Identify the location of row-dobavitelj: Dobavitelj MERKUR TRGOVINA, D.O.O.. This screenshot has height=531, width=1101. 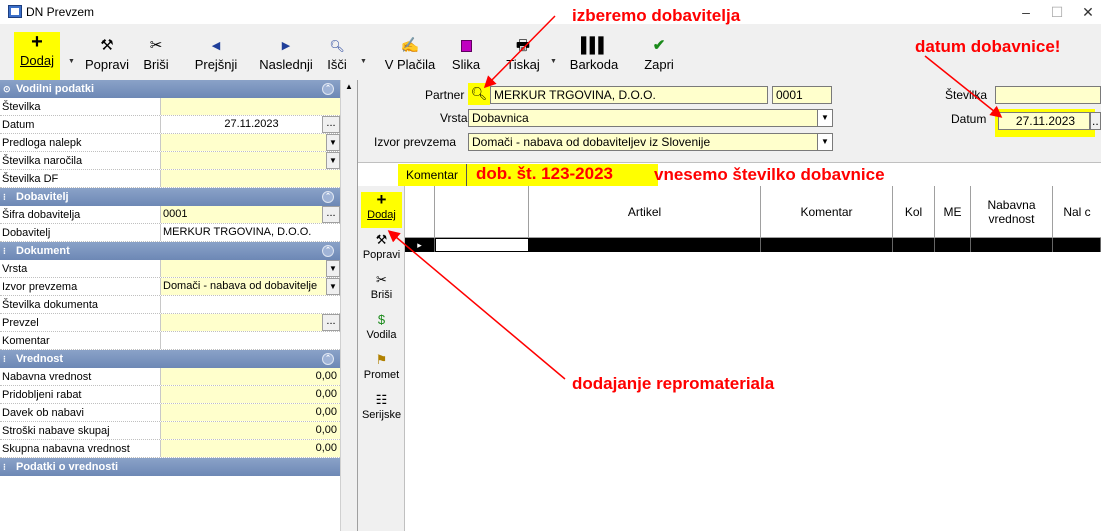
(170, 233).